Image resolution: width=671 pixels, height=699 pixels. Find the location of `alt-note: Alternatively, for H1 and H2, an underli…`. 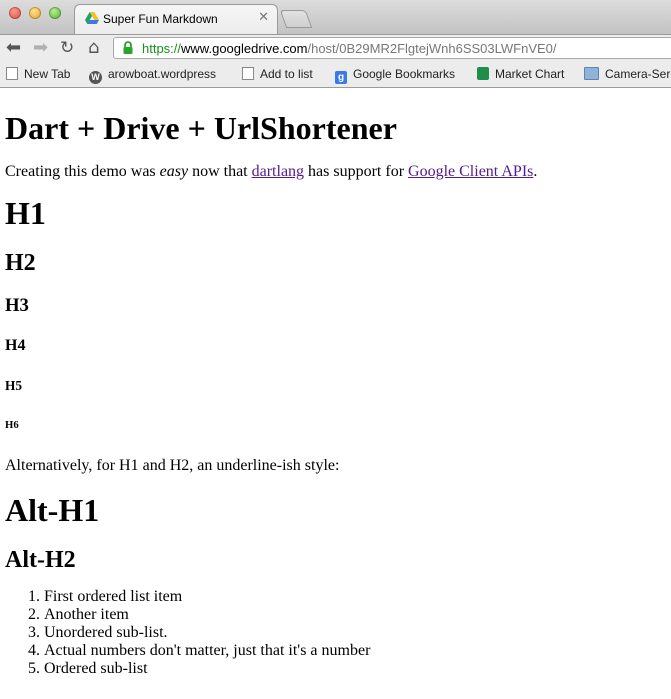

alt-note: Alternatively, for H1 and H2, an underli… is located at coordinates (172, 465).